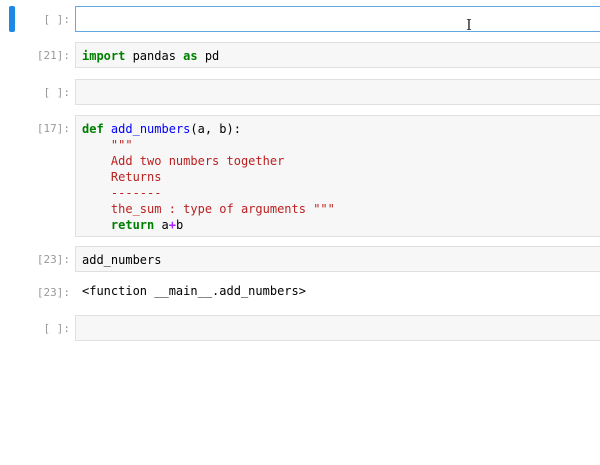 The height and width of the screenshot is (465, 600). Describe the element at coordinates (161, 225) in the screenshot. I see `code-token: a` at that location.